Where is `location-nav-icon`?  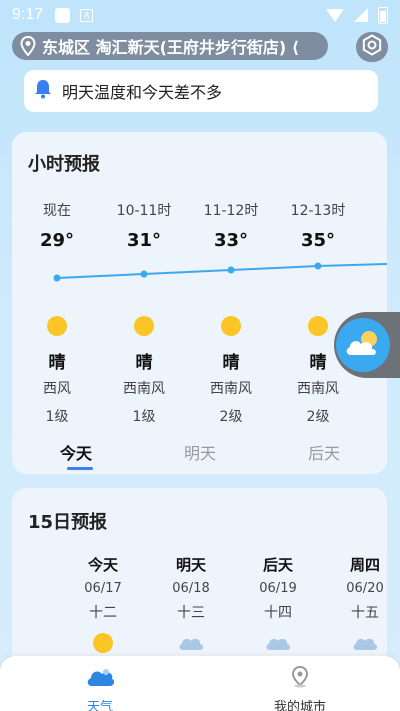 location-nav-icon is located at coordinates (300, 678).